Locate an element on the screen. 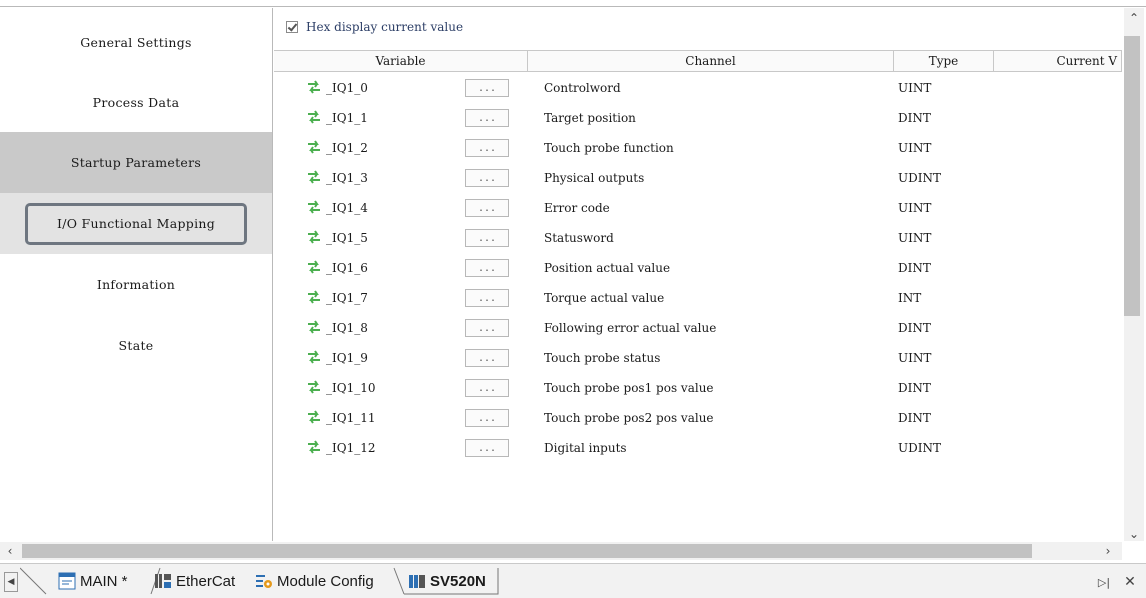  channel-cell: Target position is located at coordinates (590, 118).